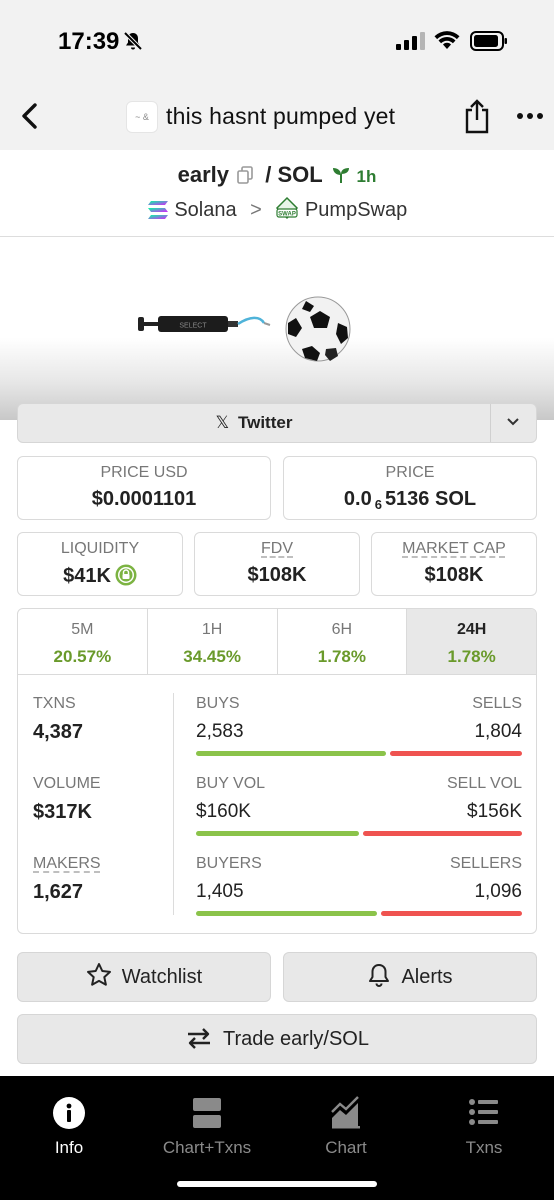  I want to click on pair-quote: / SOL, so click(294, 174).